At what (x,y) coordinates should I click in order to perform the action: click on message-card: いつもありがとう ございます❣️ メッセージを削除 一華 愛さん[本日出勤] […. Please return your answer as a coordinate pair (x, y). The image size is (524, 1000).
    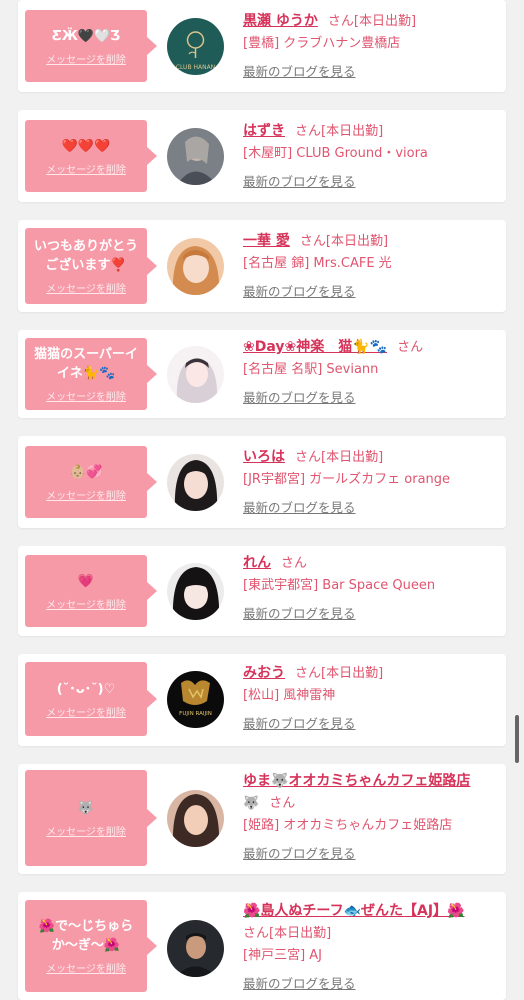
    Looking at the image, I should click on (262, 266).